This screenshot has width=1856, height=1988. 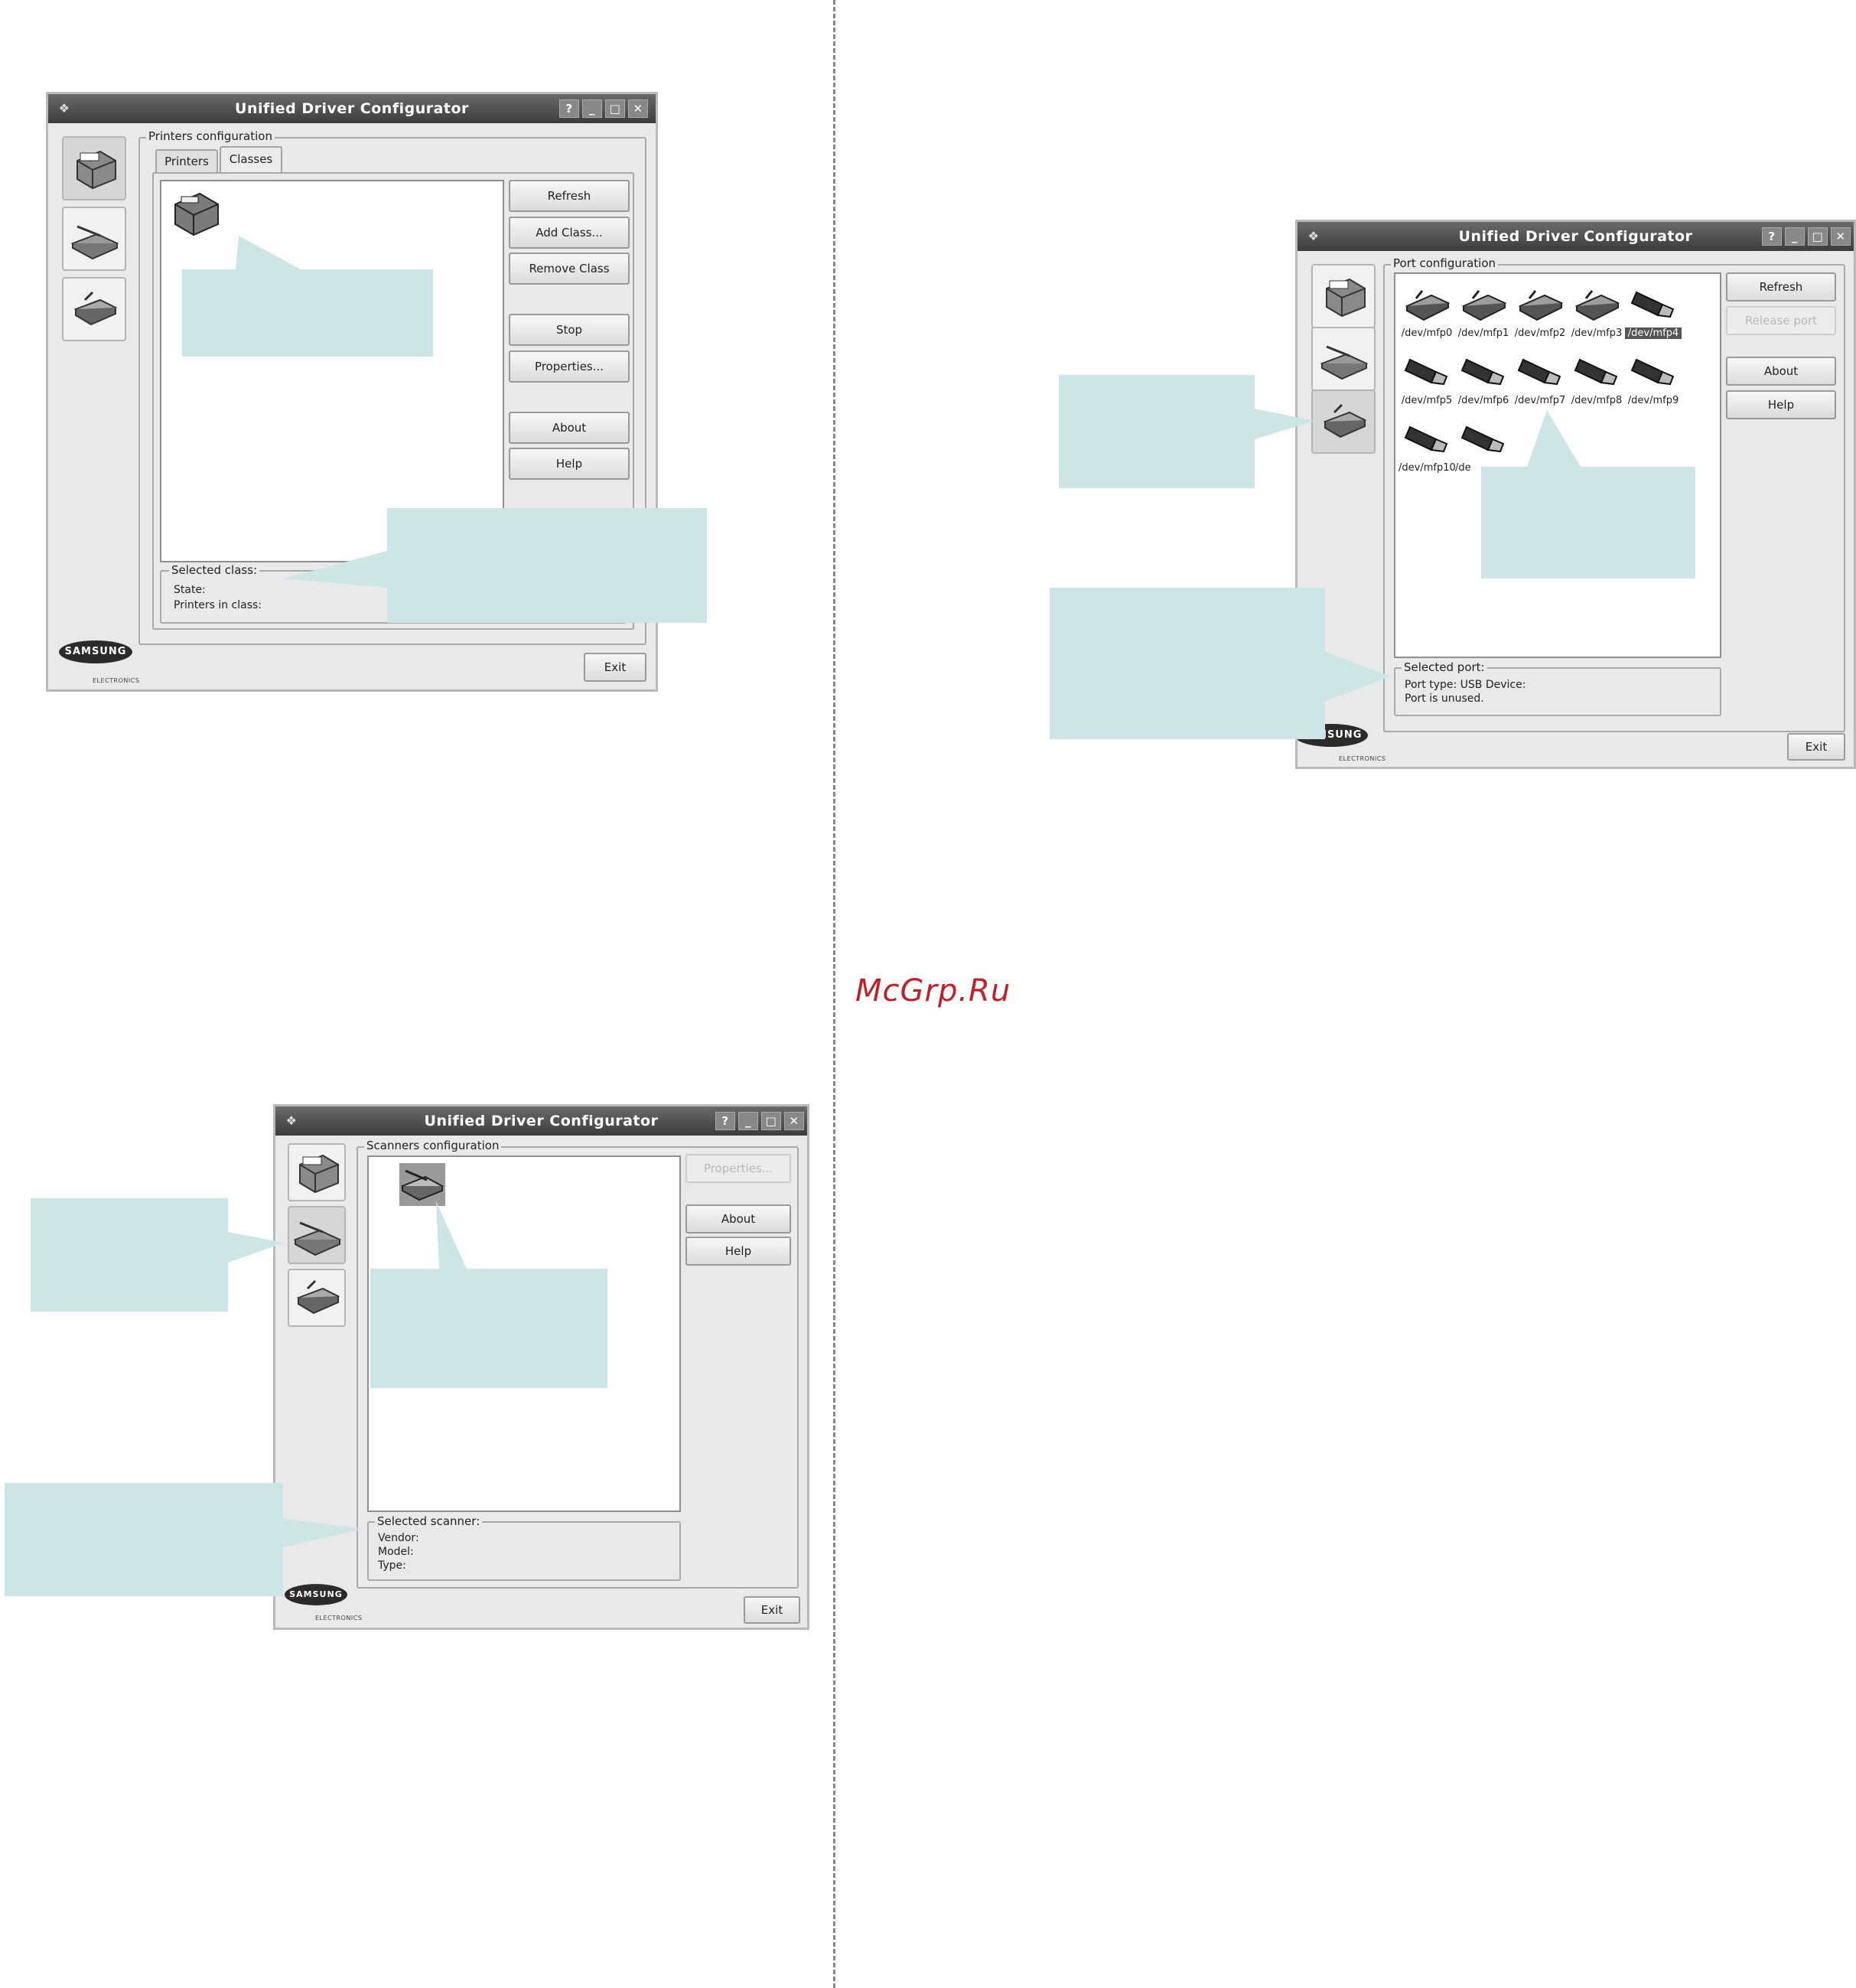 I want to click on callout-scanner-item, so click(x=489, y=1295).